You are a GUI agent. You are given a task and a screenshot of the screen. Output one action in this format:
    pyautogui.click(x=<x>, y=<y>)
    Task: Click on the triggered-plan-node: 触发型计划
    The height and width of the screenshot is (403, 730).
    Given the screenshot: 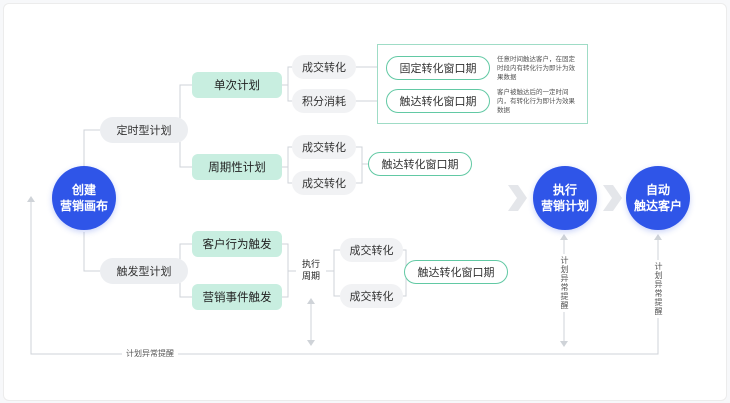 What is the action you would take?
    pyautogui.click(x=144, y=271)
    